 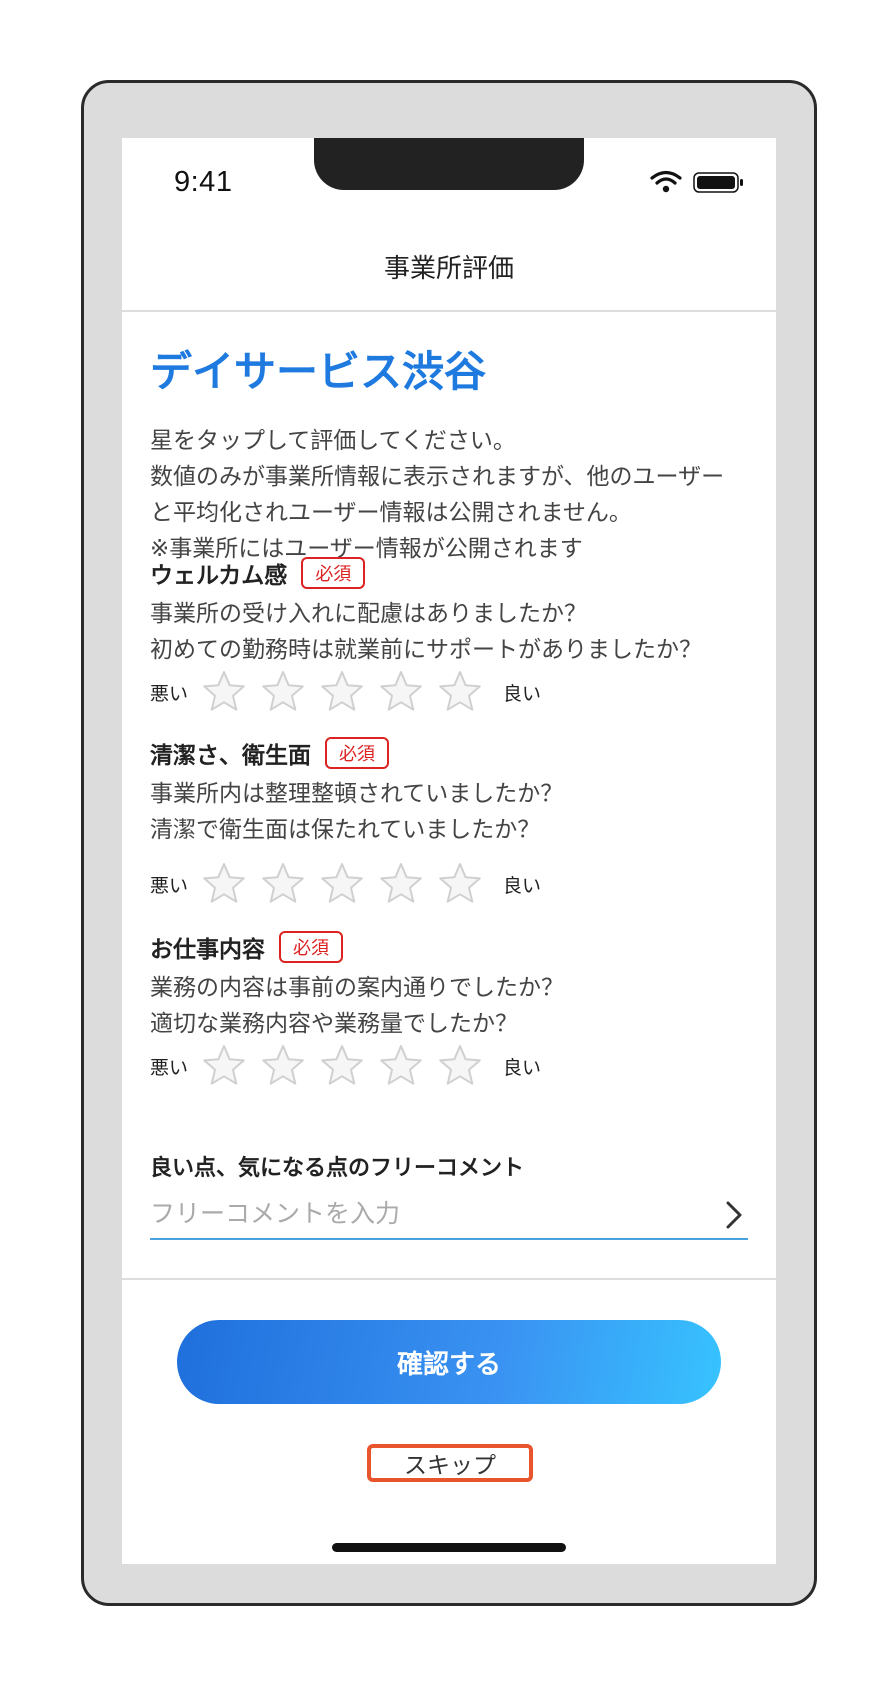 What do you see at coordinates (449, 164) in the screenshot?
I see `device-notch` at bounding box center [449, 164].